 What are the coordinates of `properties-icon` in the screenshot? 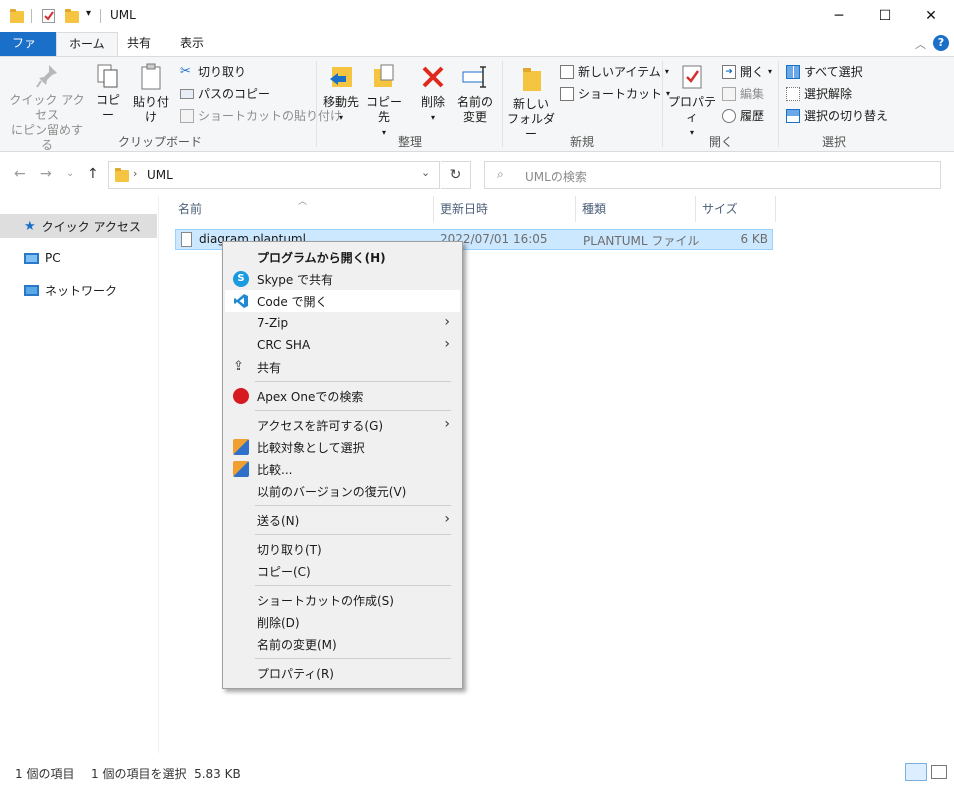 It's located at (692, 77).